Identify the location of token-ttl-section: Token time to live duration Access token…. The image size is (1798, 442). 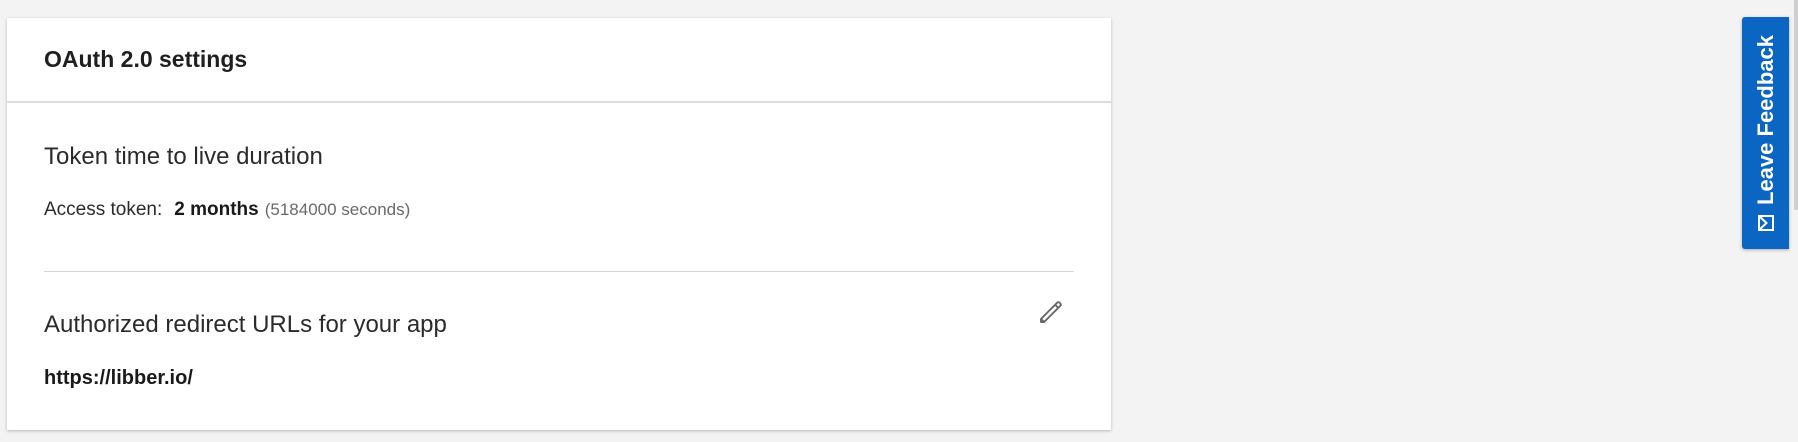
(559, 182).